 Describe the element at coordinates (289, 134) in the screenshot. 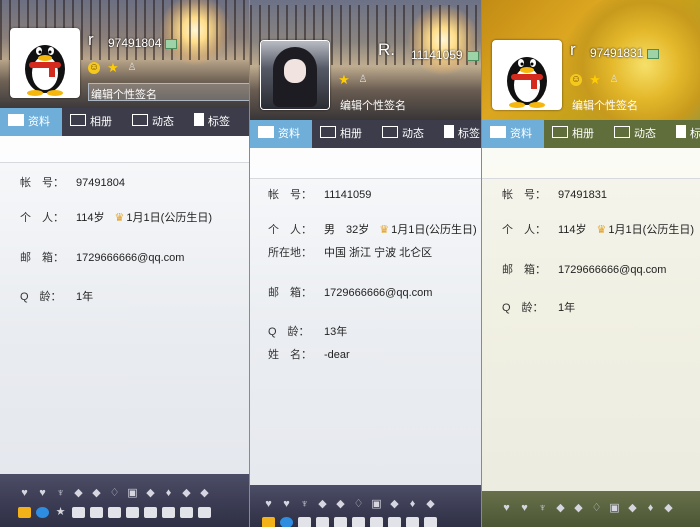

I see `tab-label: 资料` at that location.